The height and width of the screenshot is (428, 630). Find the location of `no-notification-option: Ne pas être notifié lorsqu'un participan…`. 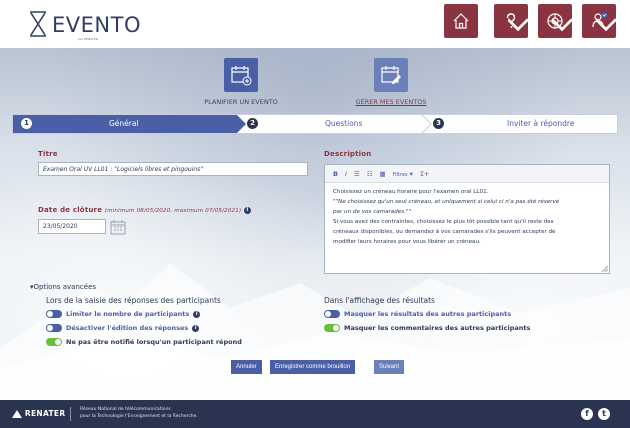

no-notification-option: Ne pas être notifié lorsqu'un participan… is located at coordinates (144, 342).